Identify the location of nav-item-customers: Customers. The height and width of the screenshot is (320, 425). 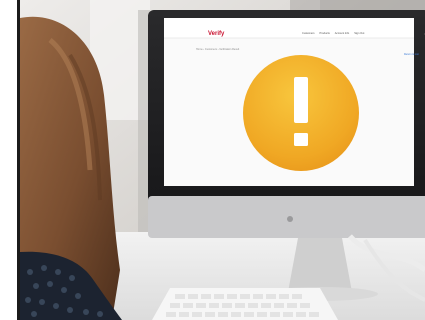
(308, 33).